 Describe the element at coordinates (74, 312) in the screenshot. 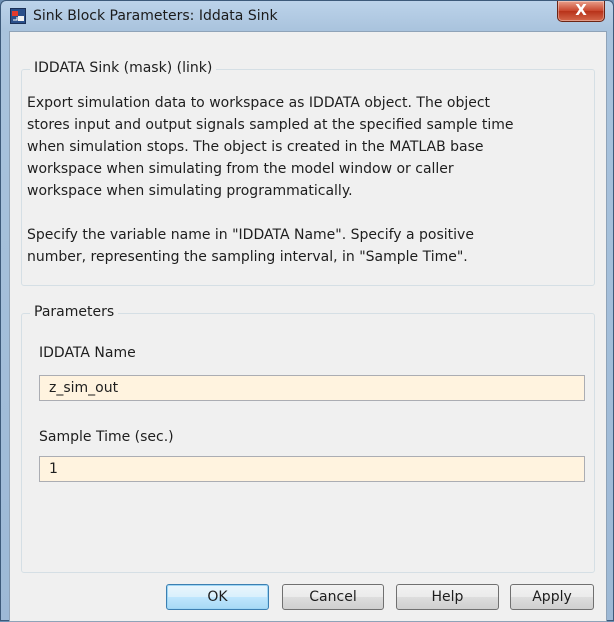

I see `parameters-group-title: Parameters` at that location.